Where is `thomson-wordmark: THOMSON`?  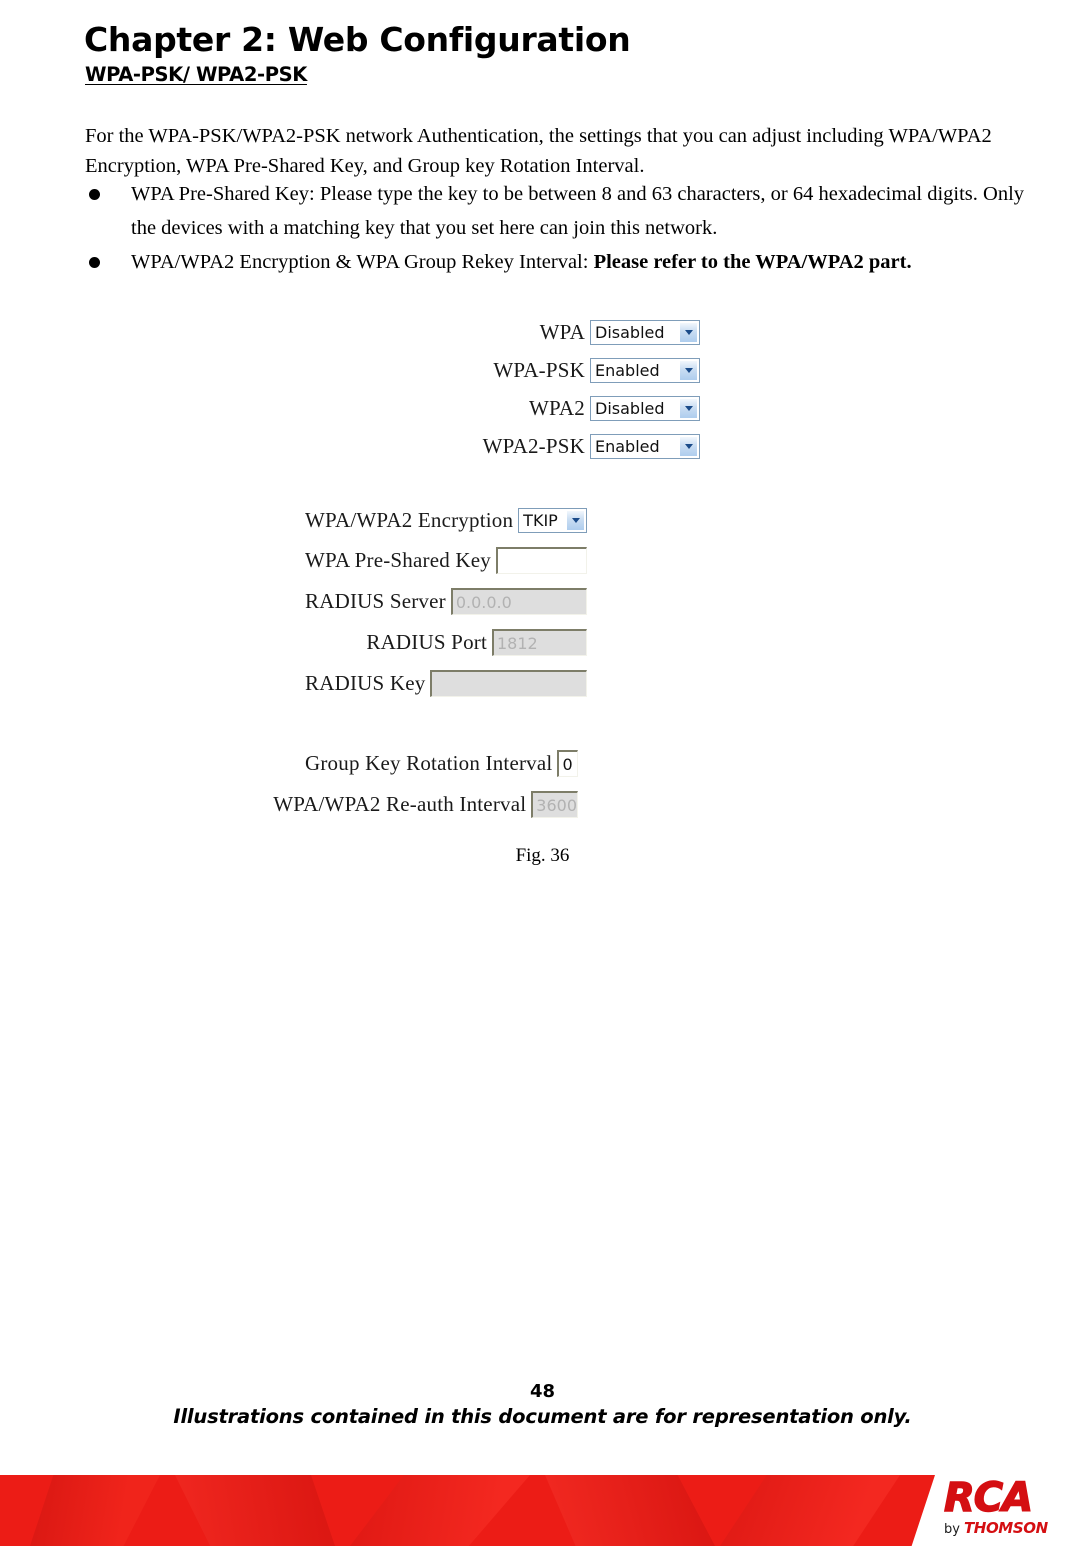 thomson-wordmark: THOMSON is located at coordinates (1005, 1528).